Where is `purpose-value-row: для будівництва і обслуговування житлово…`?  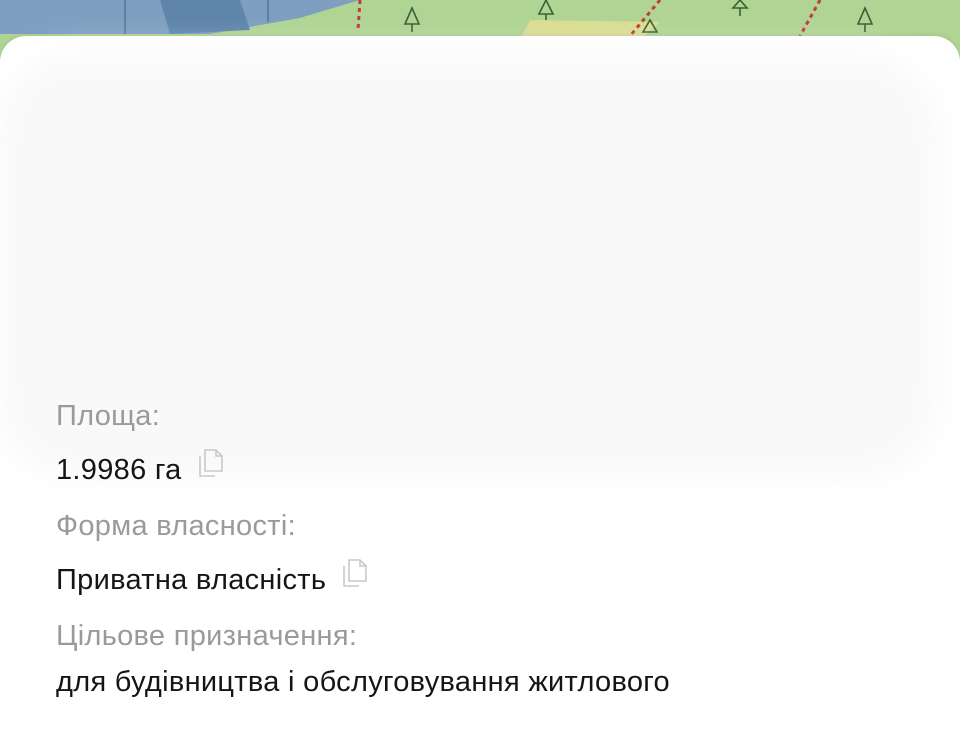 purpose-value-row: для будівництва і обслуговування житлово… is located at coordinates (363, 682).